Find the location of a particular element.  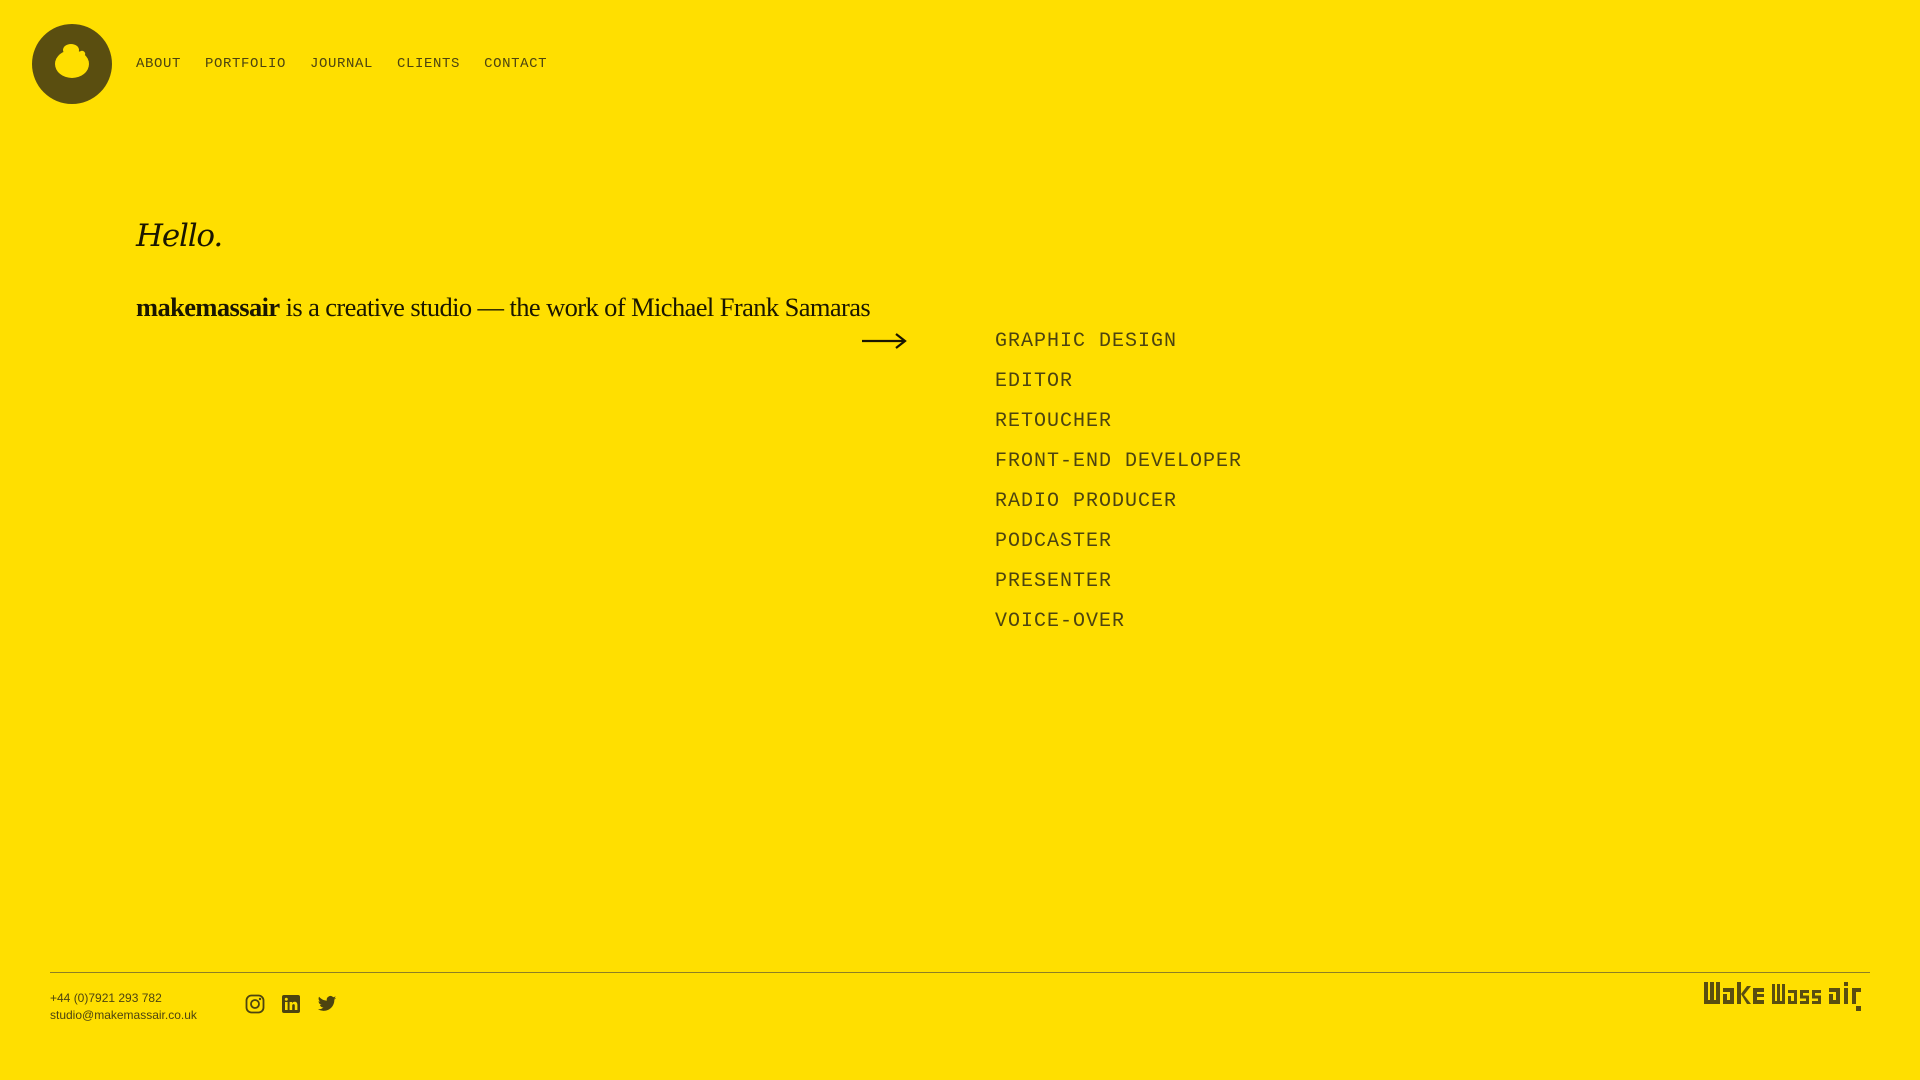

nav-clients: CLIENTS is located at coordinates (428, 64).